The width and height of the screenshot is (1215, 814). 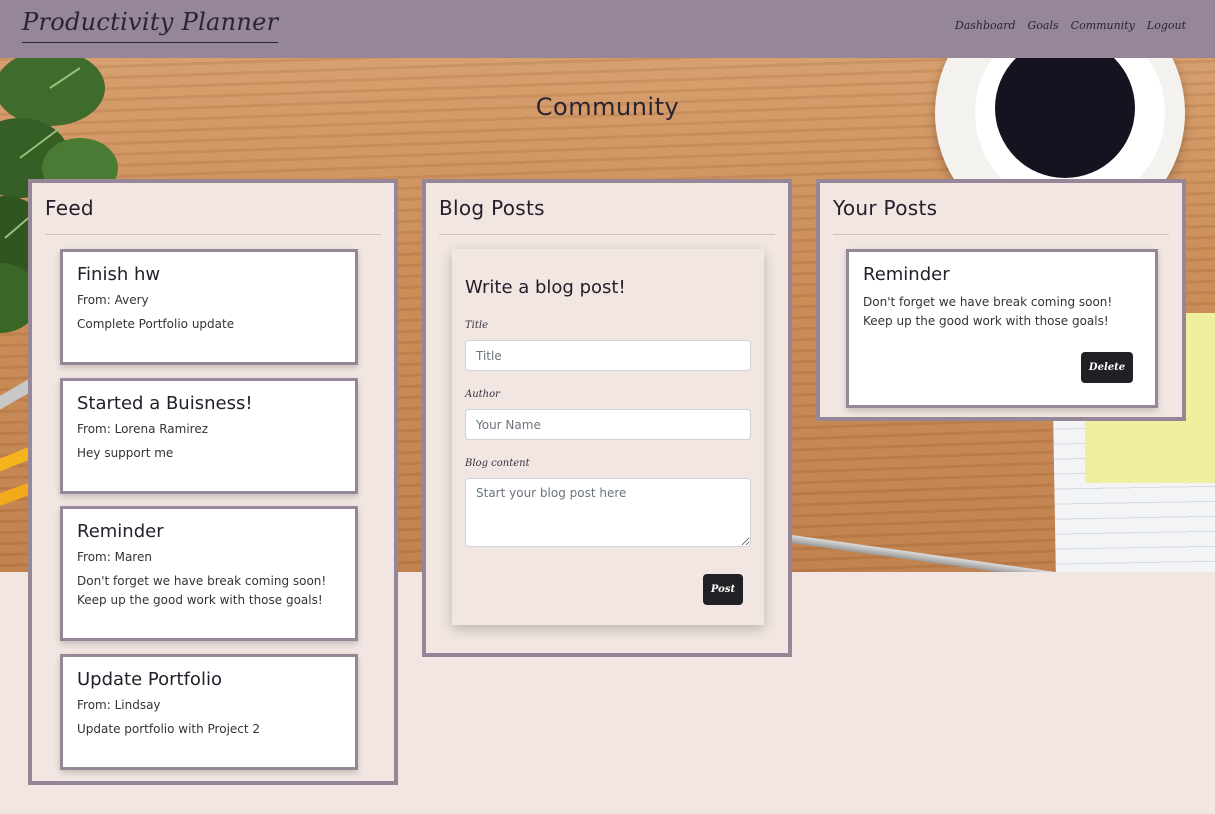 What do you see at coordinates (119, 274) in the screenshot?
I see `post-title: Finish hw` at bounding box center [119, 274].